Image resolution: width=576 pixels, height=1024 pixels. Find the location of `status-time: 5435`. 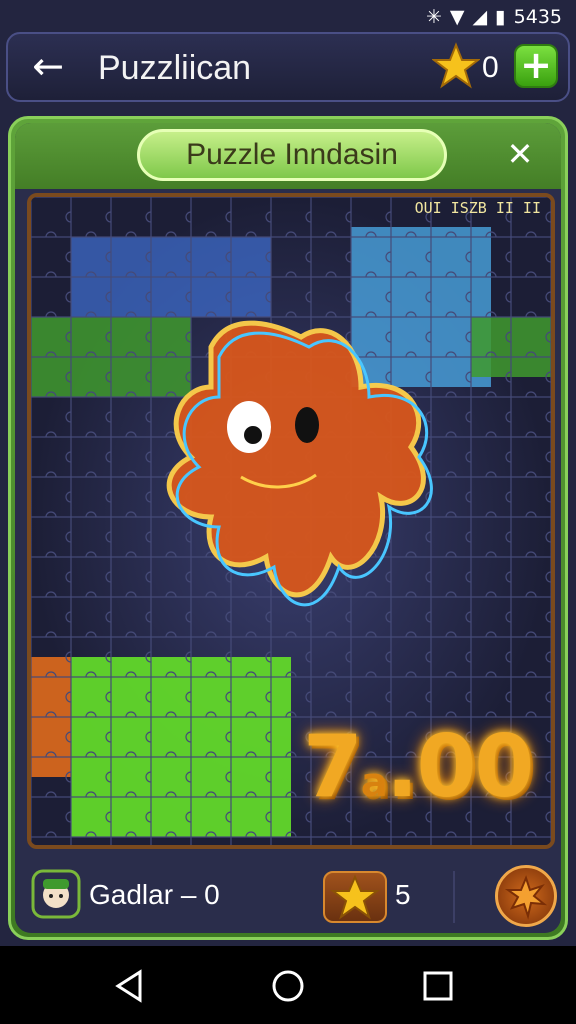

status-time: 5435 is located at coordinates (537, 17).